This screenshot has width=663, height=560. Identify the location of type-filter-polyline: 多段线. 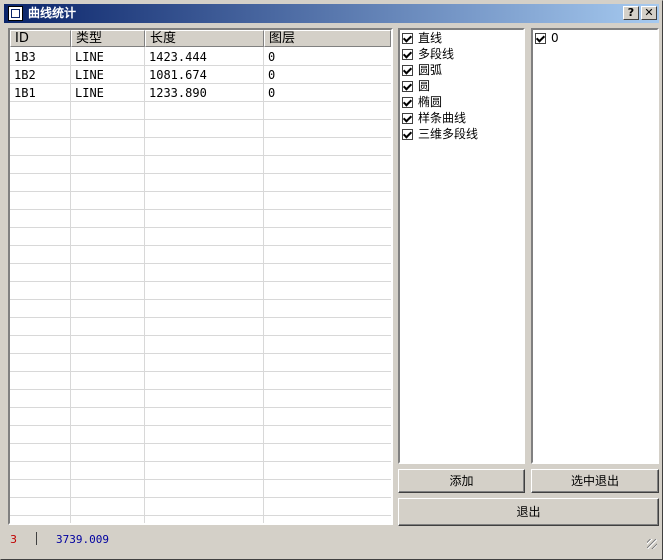
(428, 54).